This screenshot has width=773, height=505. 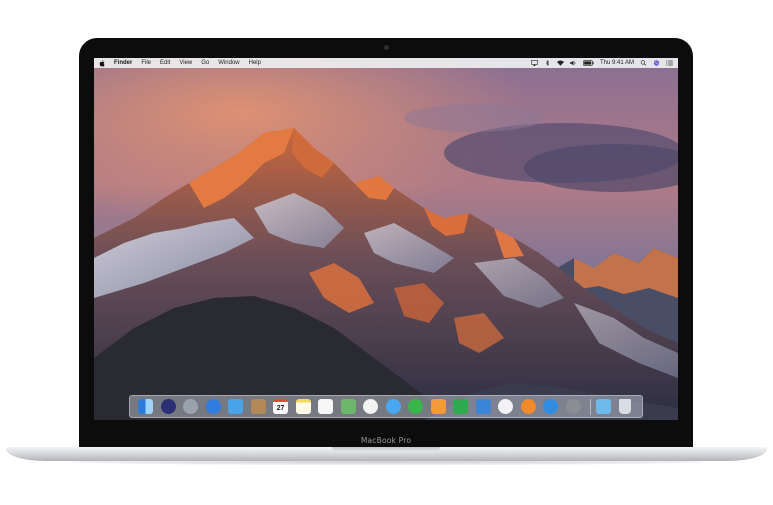 I want to click on reminders-icon, so click(x=325, y=406).